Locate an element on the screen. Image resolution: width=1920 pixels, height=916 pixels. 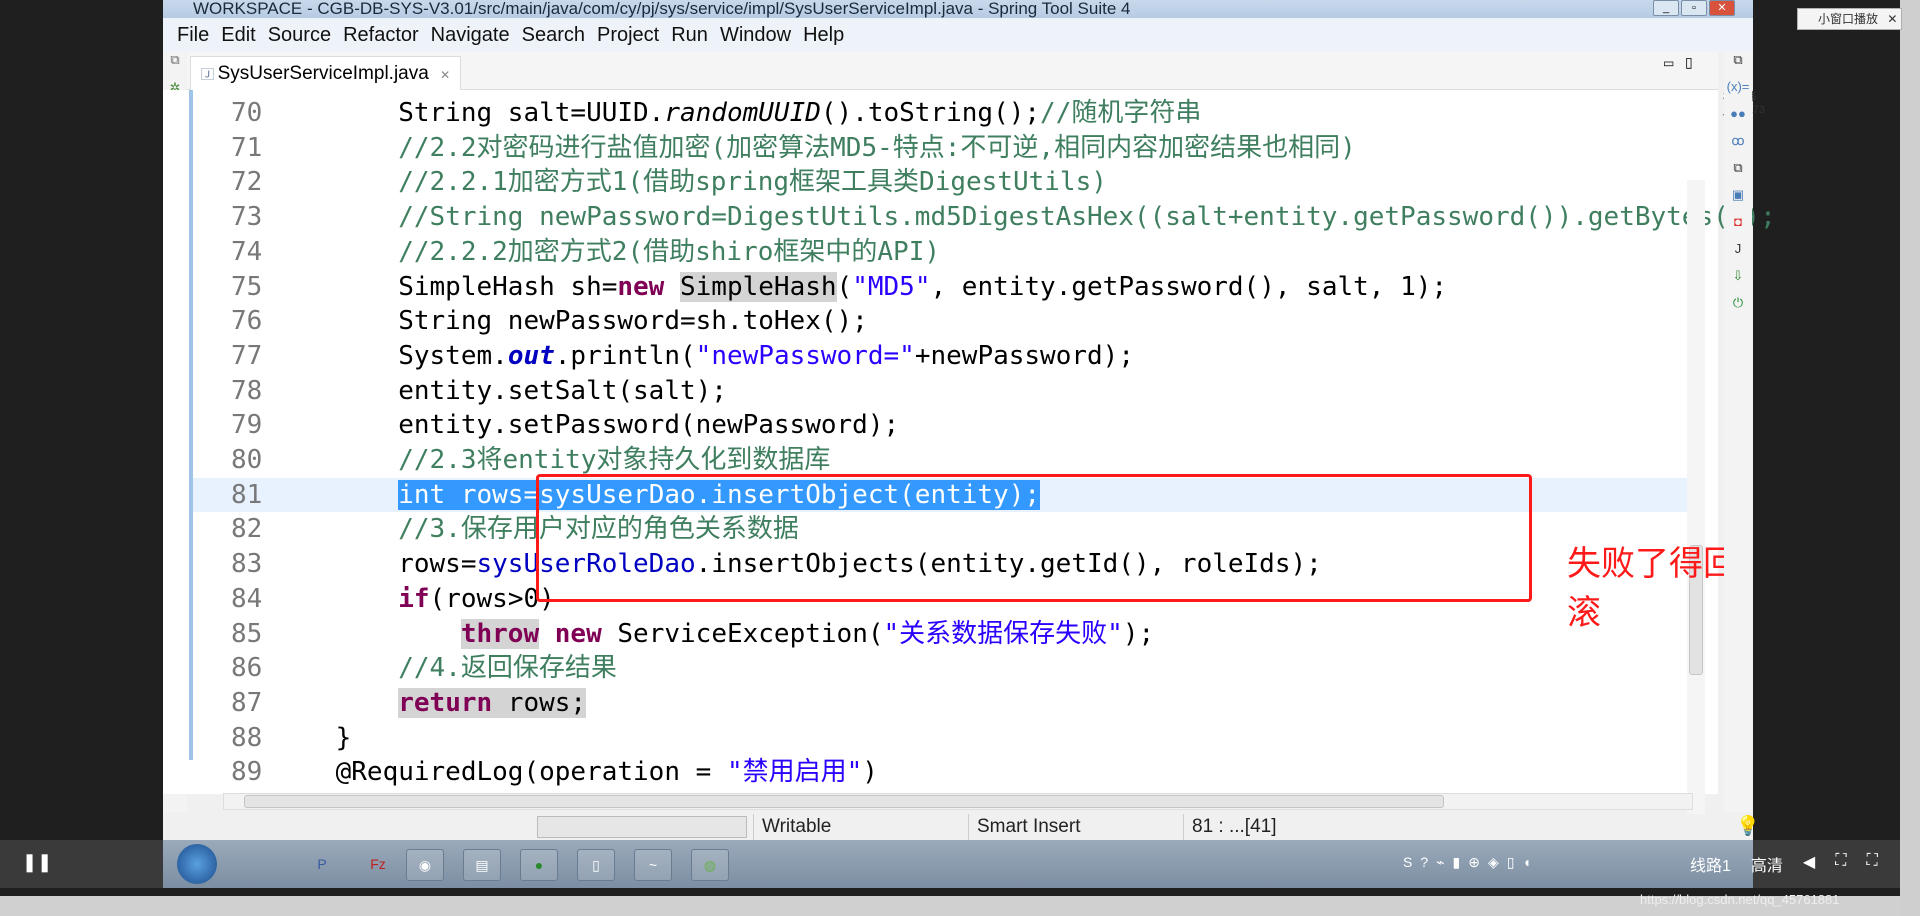
sts-icon: ● is located at coordinates (539, 865).